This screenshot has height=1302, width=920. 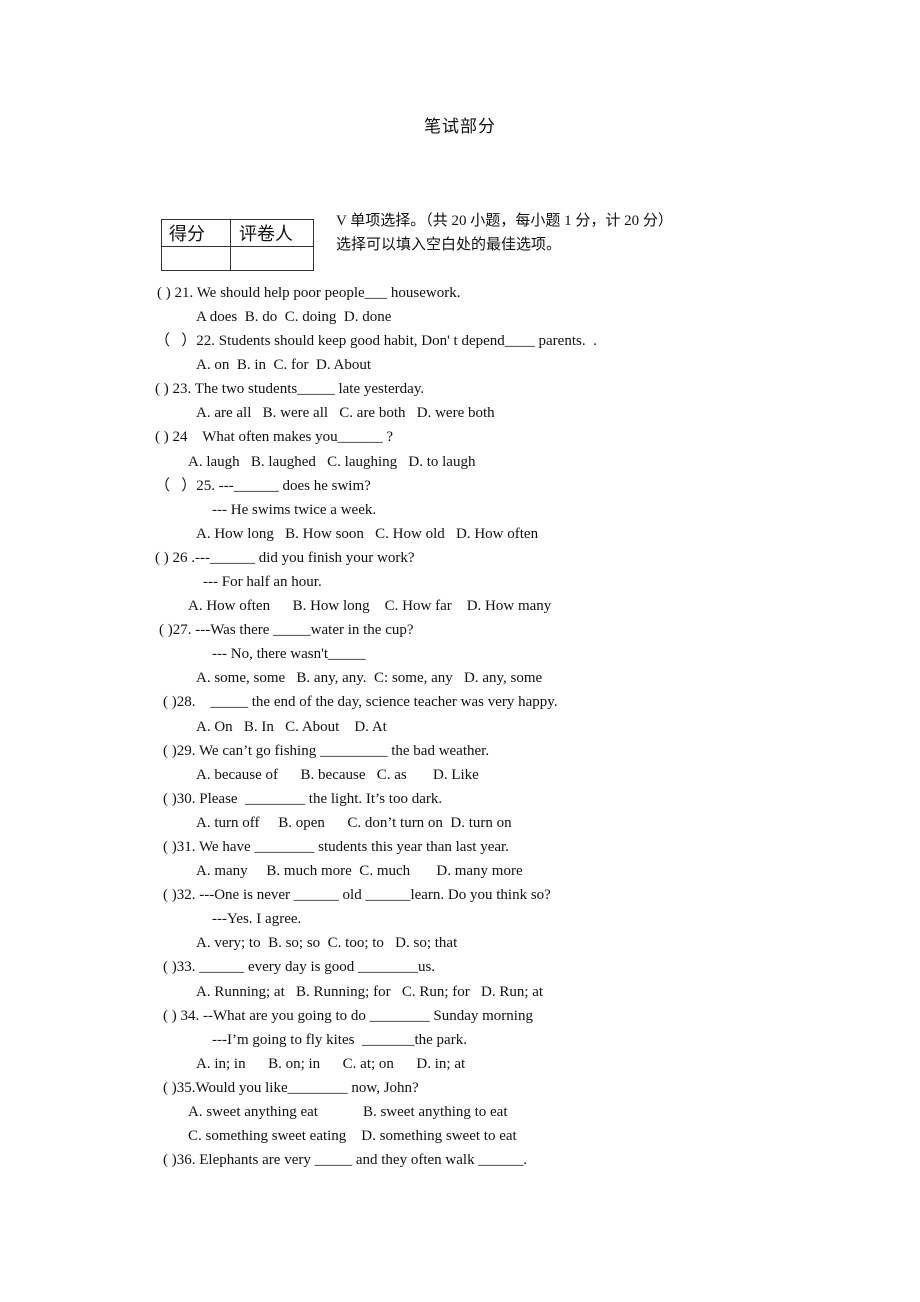 I want to click on options-line: A. in; in B. on; in C. at; on D. in; at, so click(x=331, y=1064).